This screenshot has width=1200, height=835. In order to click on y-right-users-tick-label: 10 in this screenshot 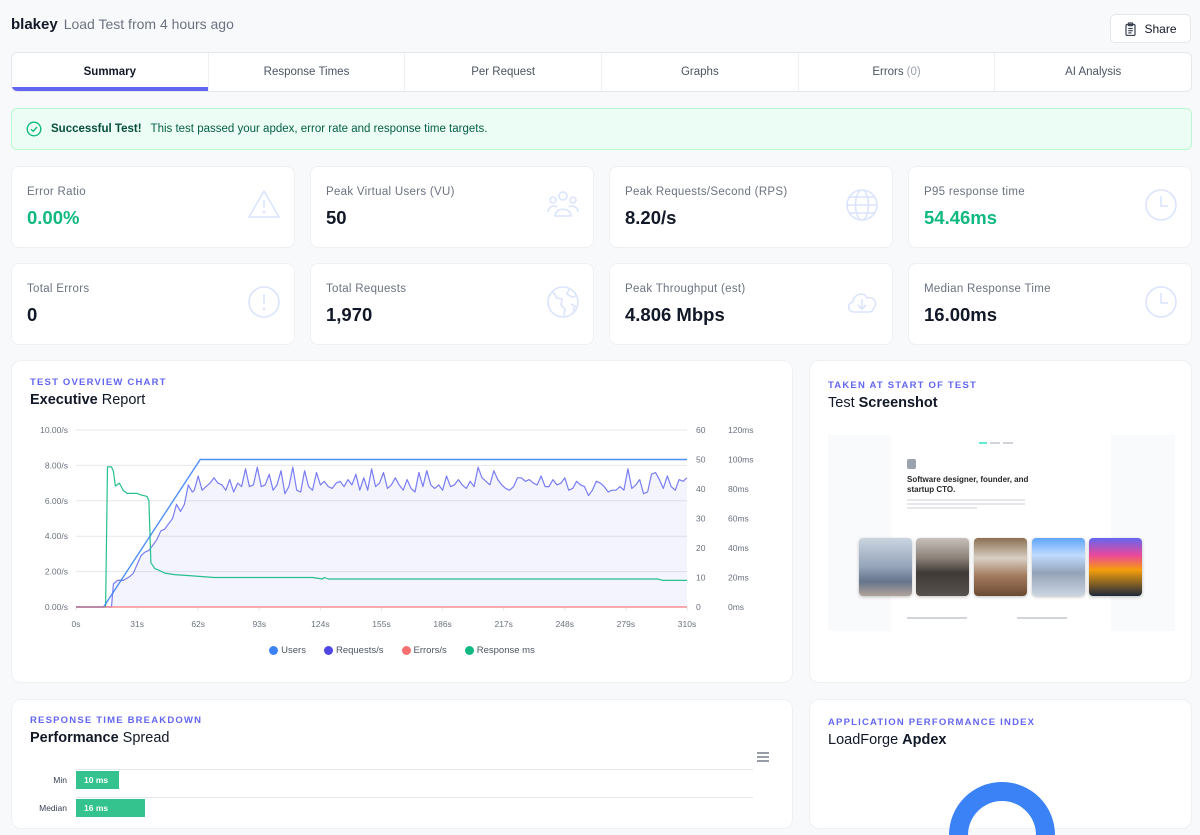, I will do `click(701, 578)`.